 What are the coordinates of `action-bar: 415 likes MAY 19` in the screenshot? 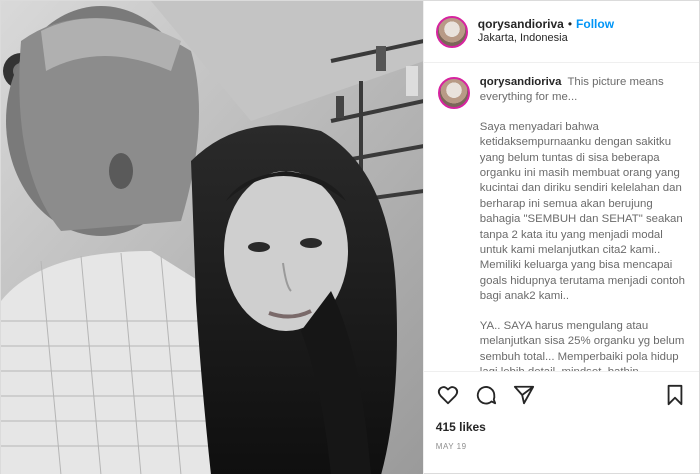 It's located at (561, 422).